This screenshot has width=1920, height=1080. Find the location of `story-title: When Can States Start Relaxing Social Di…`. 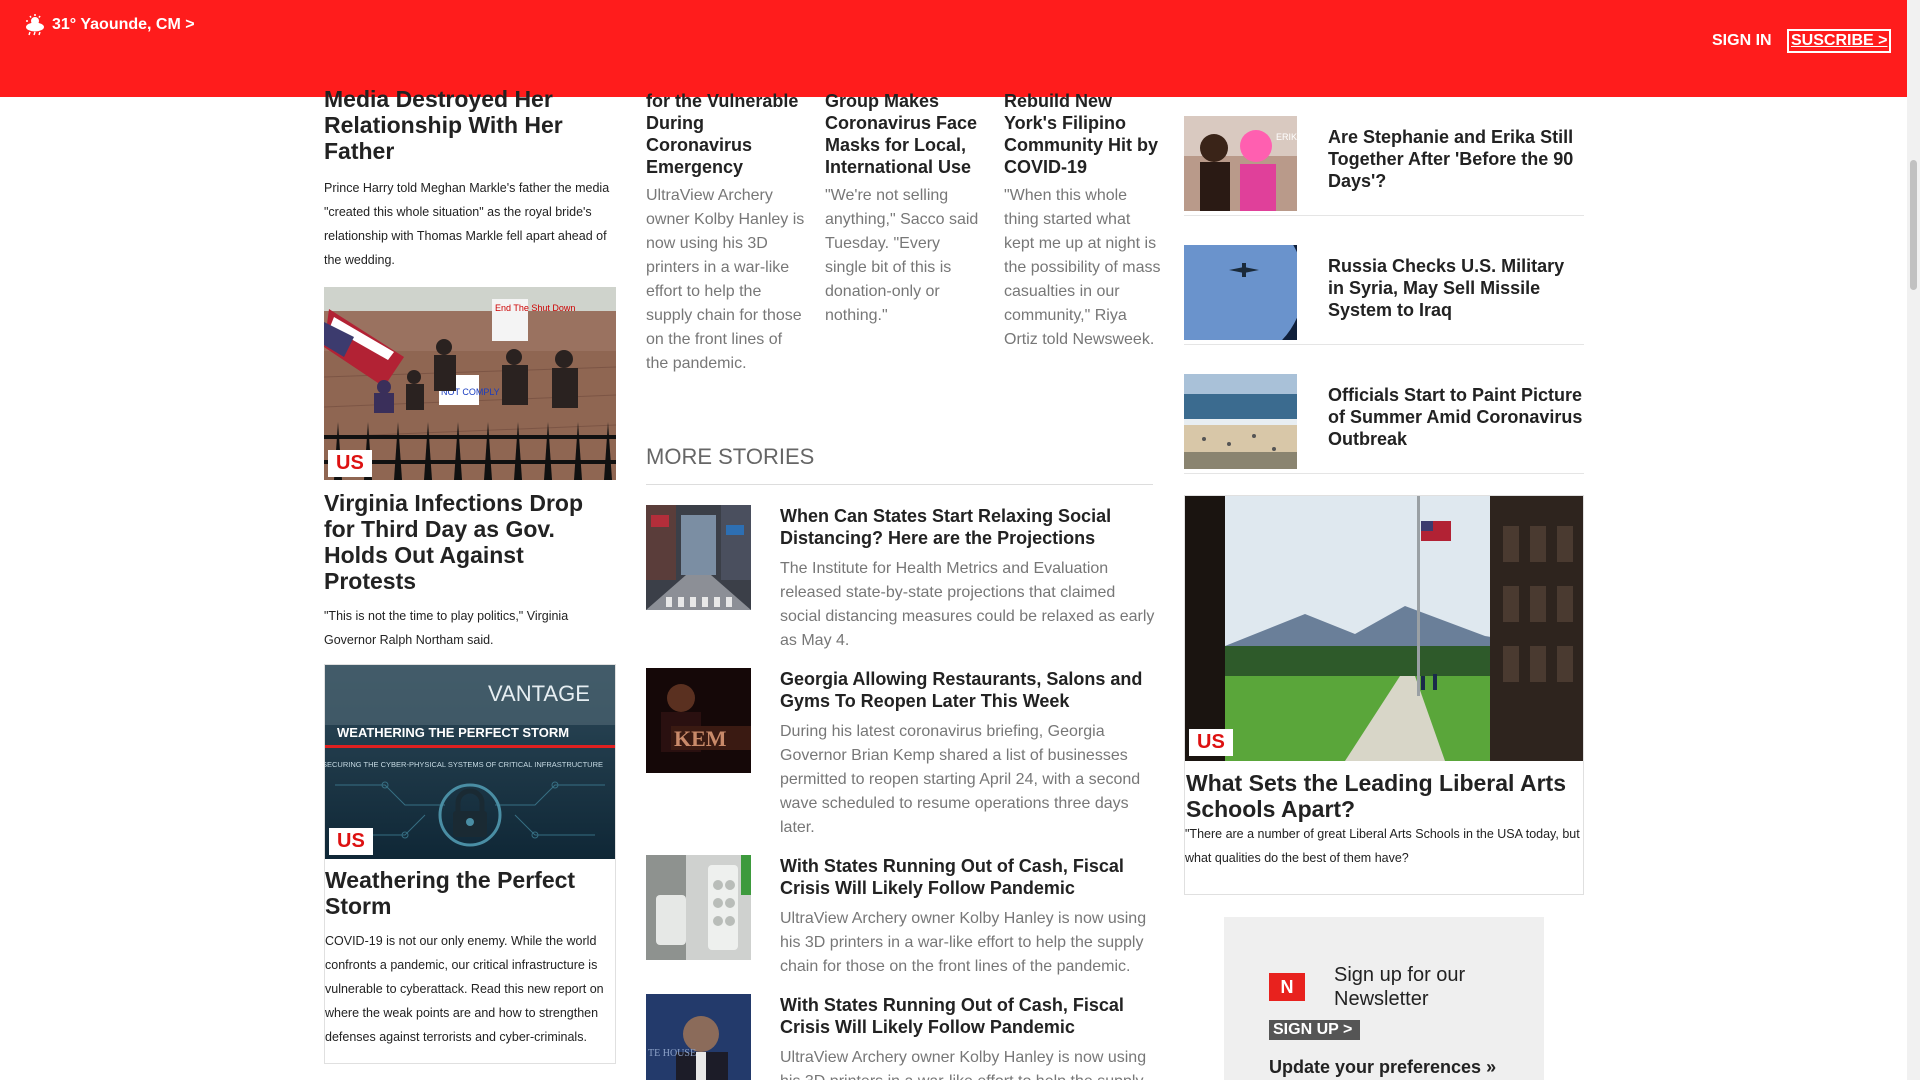

story-title: When Can States Start Relaxing Social Di… is located at coordinates (968, 527).